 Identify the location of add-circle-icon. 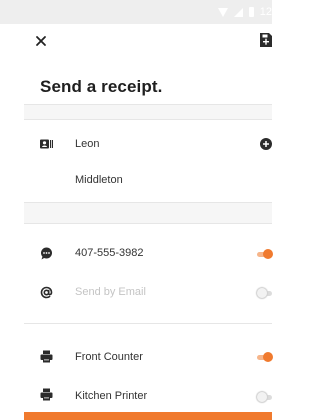
(266, 144).